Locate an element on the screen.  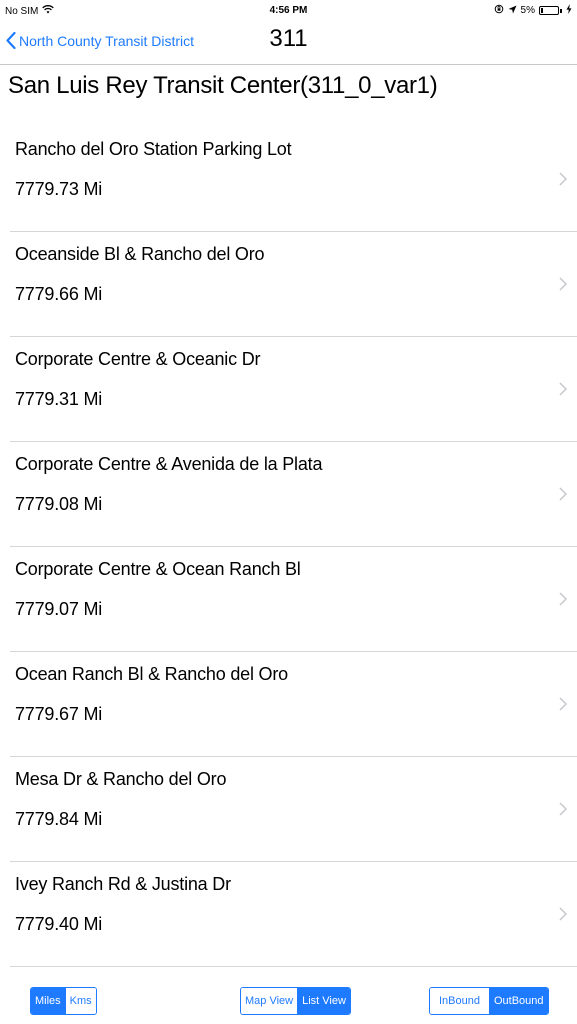
miles-button: Miles is located at coordinates (48, 1001).